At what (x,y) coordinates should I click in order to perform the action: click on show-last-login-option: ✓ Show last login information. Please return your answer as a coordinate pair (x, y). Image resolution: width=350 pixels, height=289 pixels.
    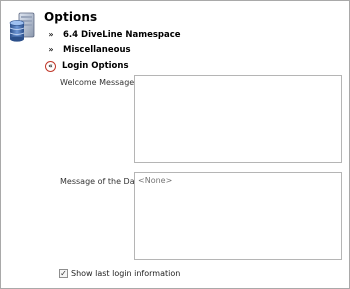
    Looking at the image, I should click on (119, 273).